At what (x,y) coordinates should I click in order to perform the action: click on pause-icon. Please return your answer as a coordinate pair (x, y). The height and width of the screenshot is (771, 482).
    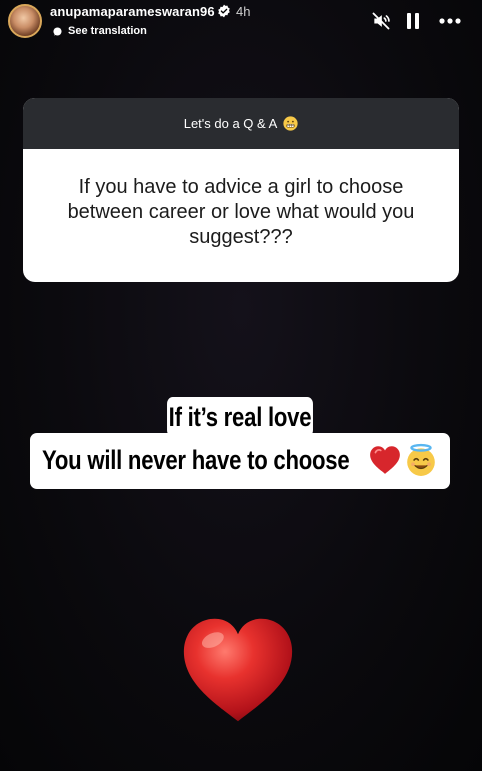
    Looking at the image, I should click on (413, 21).